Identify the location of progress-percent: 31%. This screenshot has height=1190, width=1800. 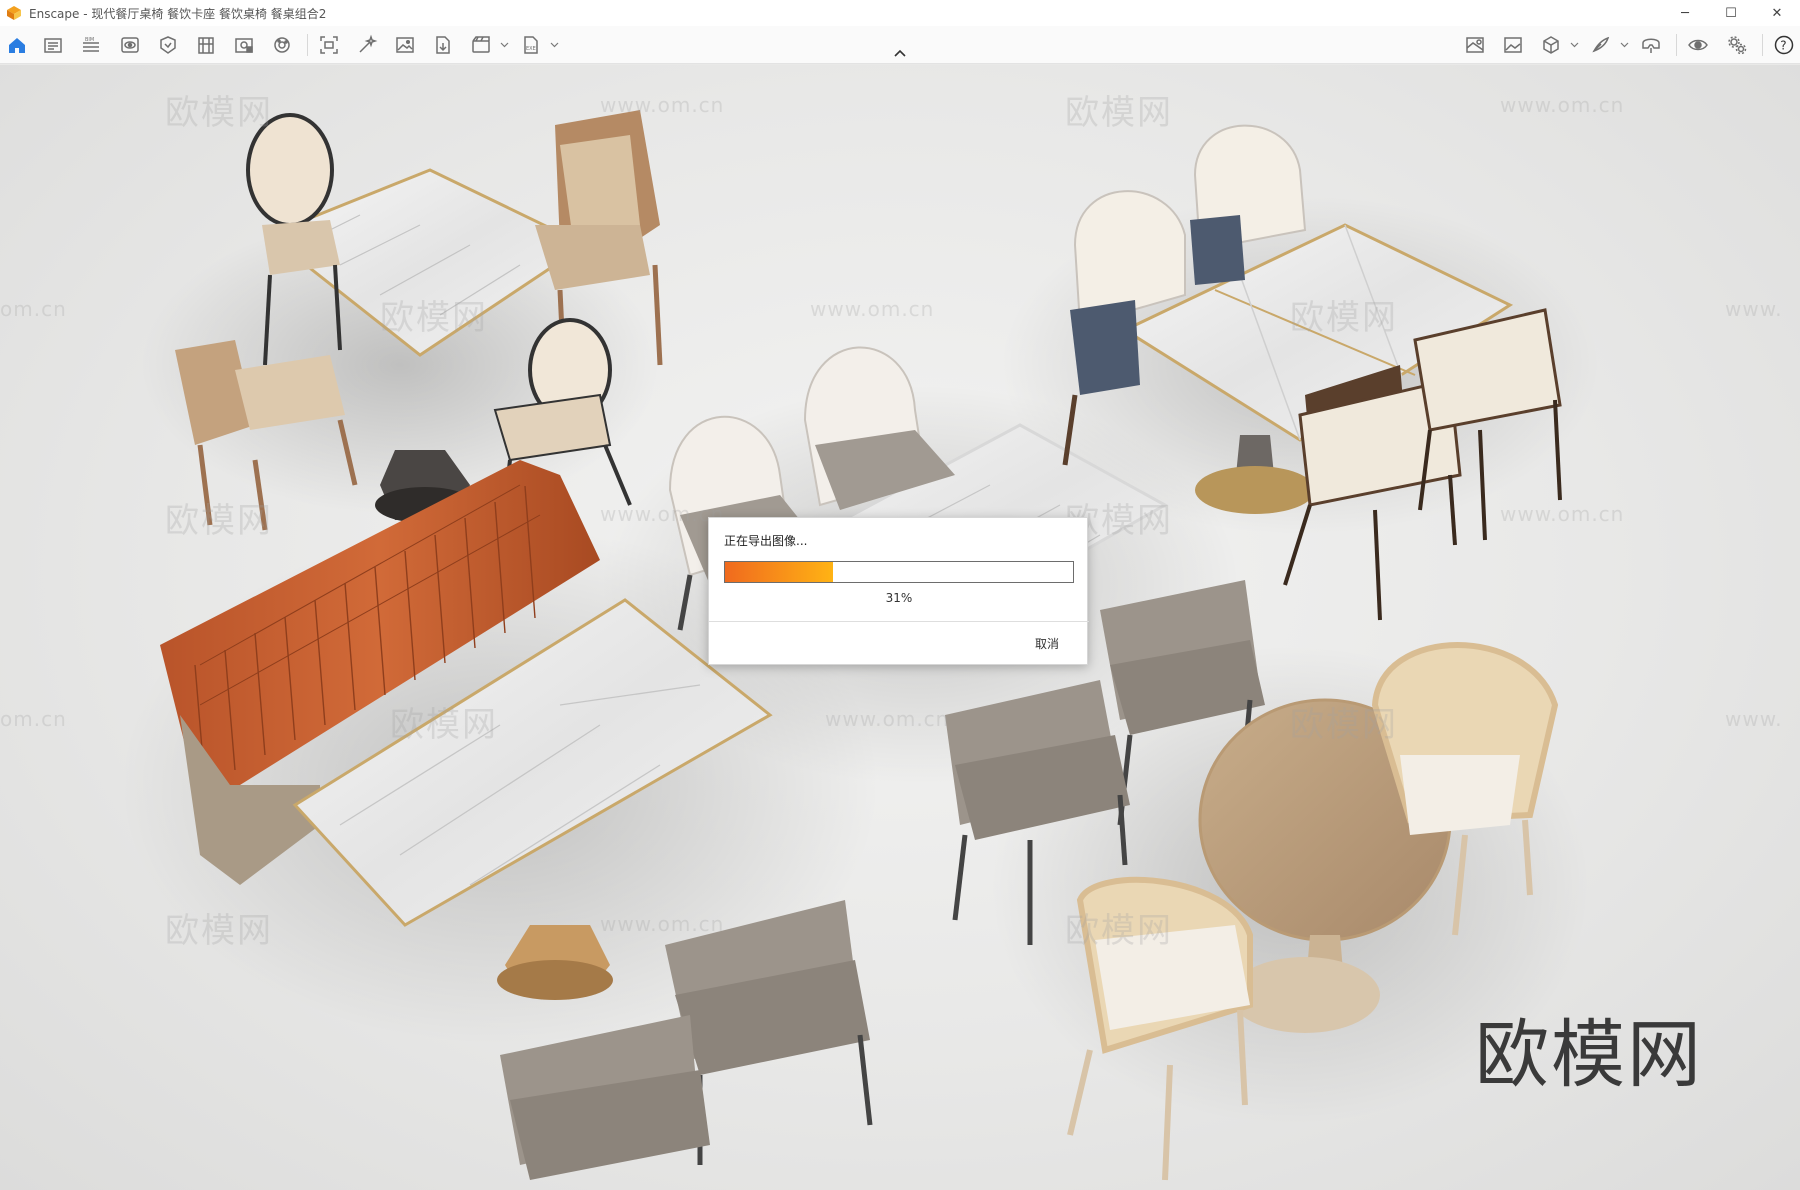
(899, 598).